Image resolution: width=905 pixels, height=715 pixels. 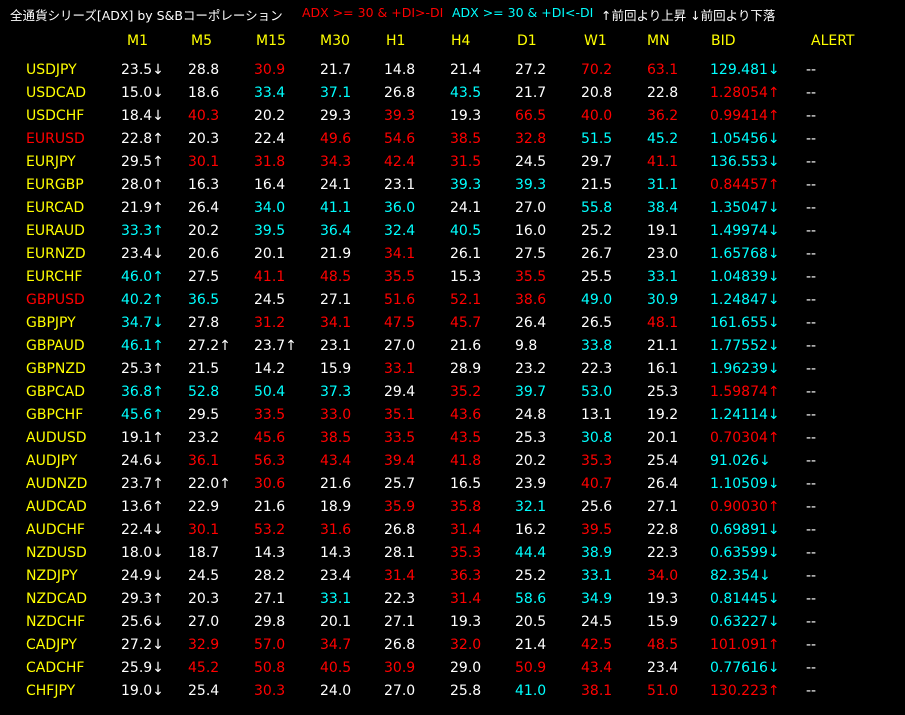 What do you see at coordinates (142, 116) in the screenshot?
I see `cell-m1: 18.4↓` at bounding box center [142, 116].